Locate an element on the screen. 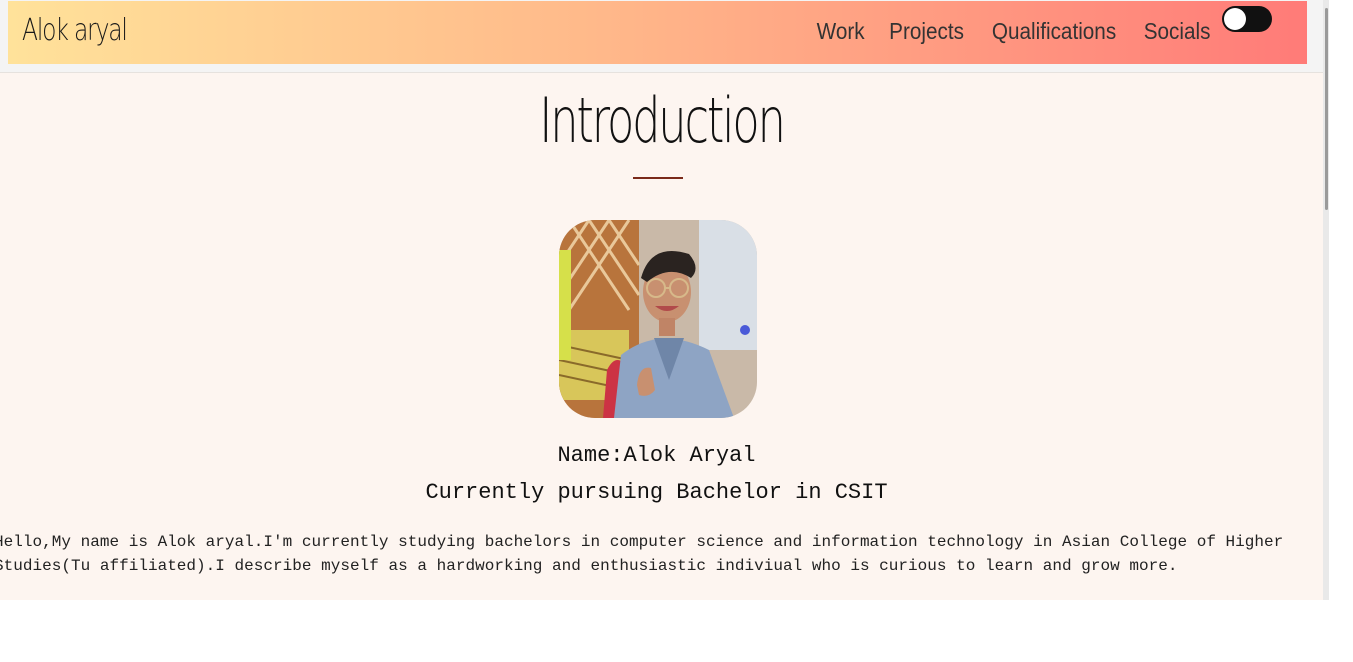 The height and width of the screenshot is (662, 1353). profile-photo is located at coordinates (658, 319).